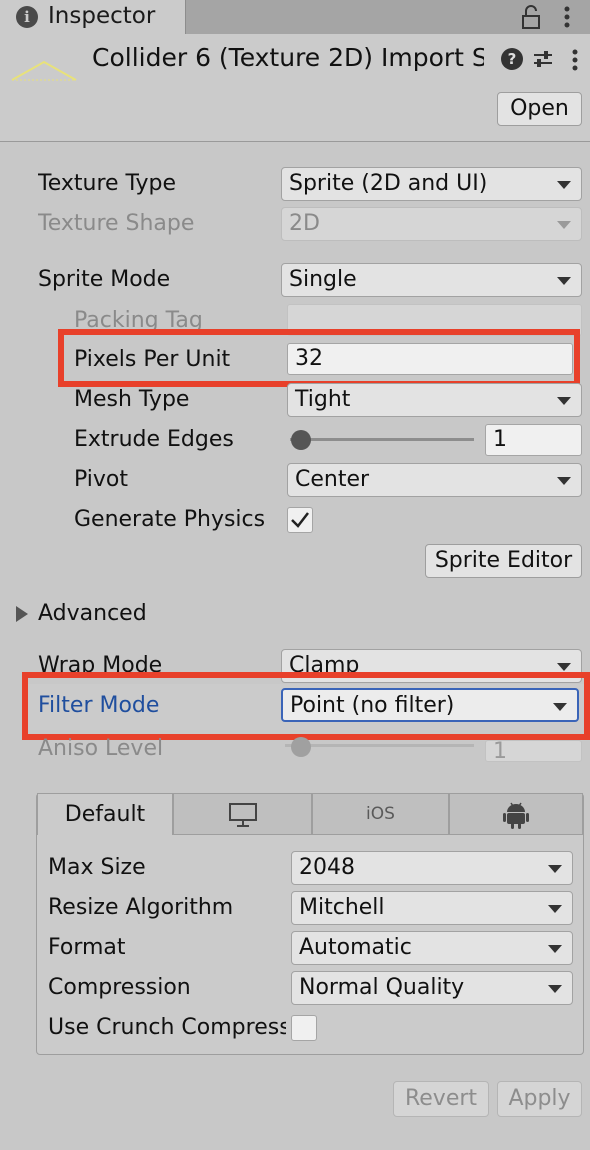 This screenshot has height=1150, width=590. What do you see at coordinates (512, 59) in the screenshot?
I see `help-icon: ?` at bounding box center [512, 59].